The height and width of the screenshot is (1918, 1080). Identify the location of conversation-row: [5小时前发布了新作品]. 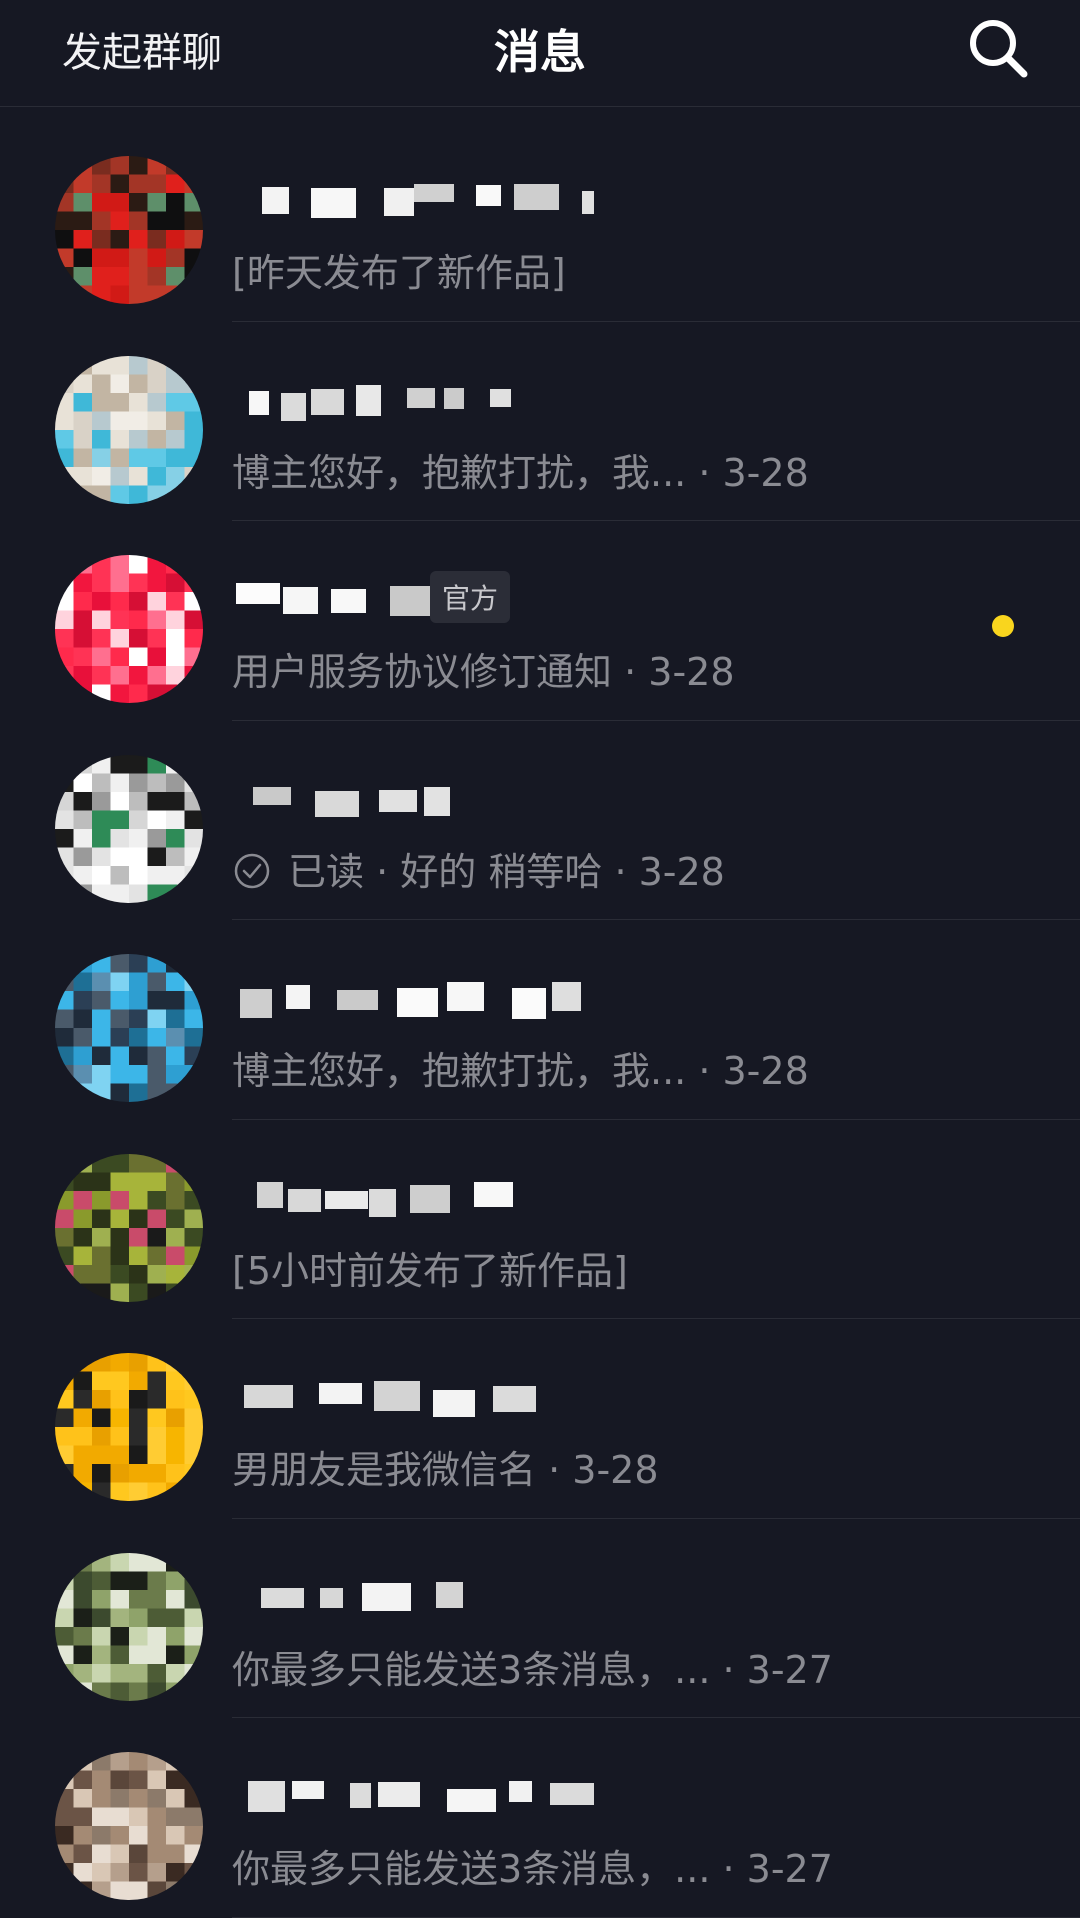
(540, 1219).